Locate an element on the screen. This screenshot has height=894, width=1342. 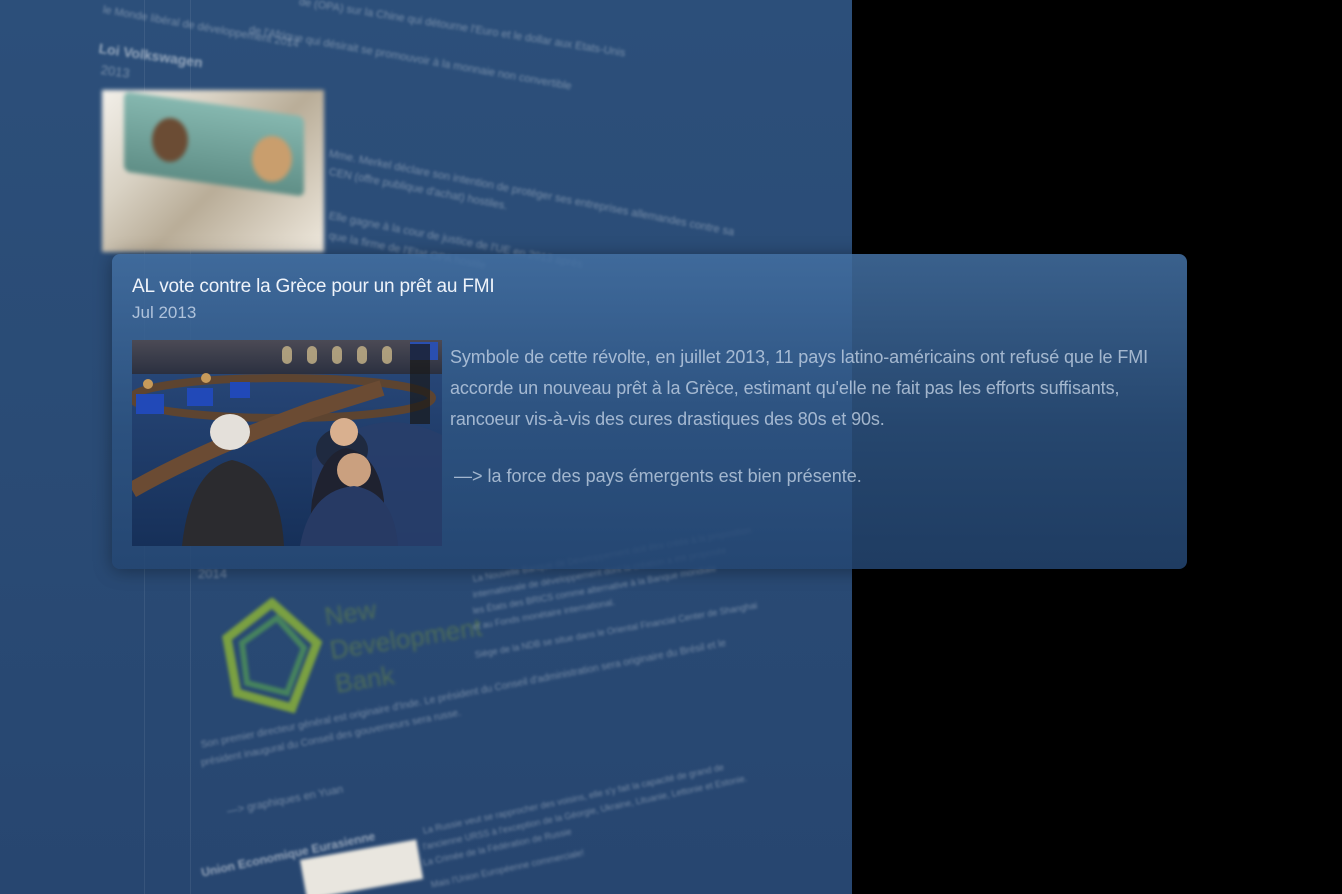
bg-line: —> graphiques en Yuan is located at coordinates (285, 800).